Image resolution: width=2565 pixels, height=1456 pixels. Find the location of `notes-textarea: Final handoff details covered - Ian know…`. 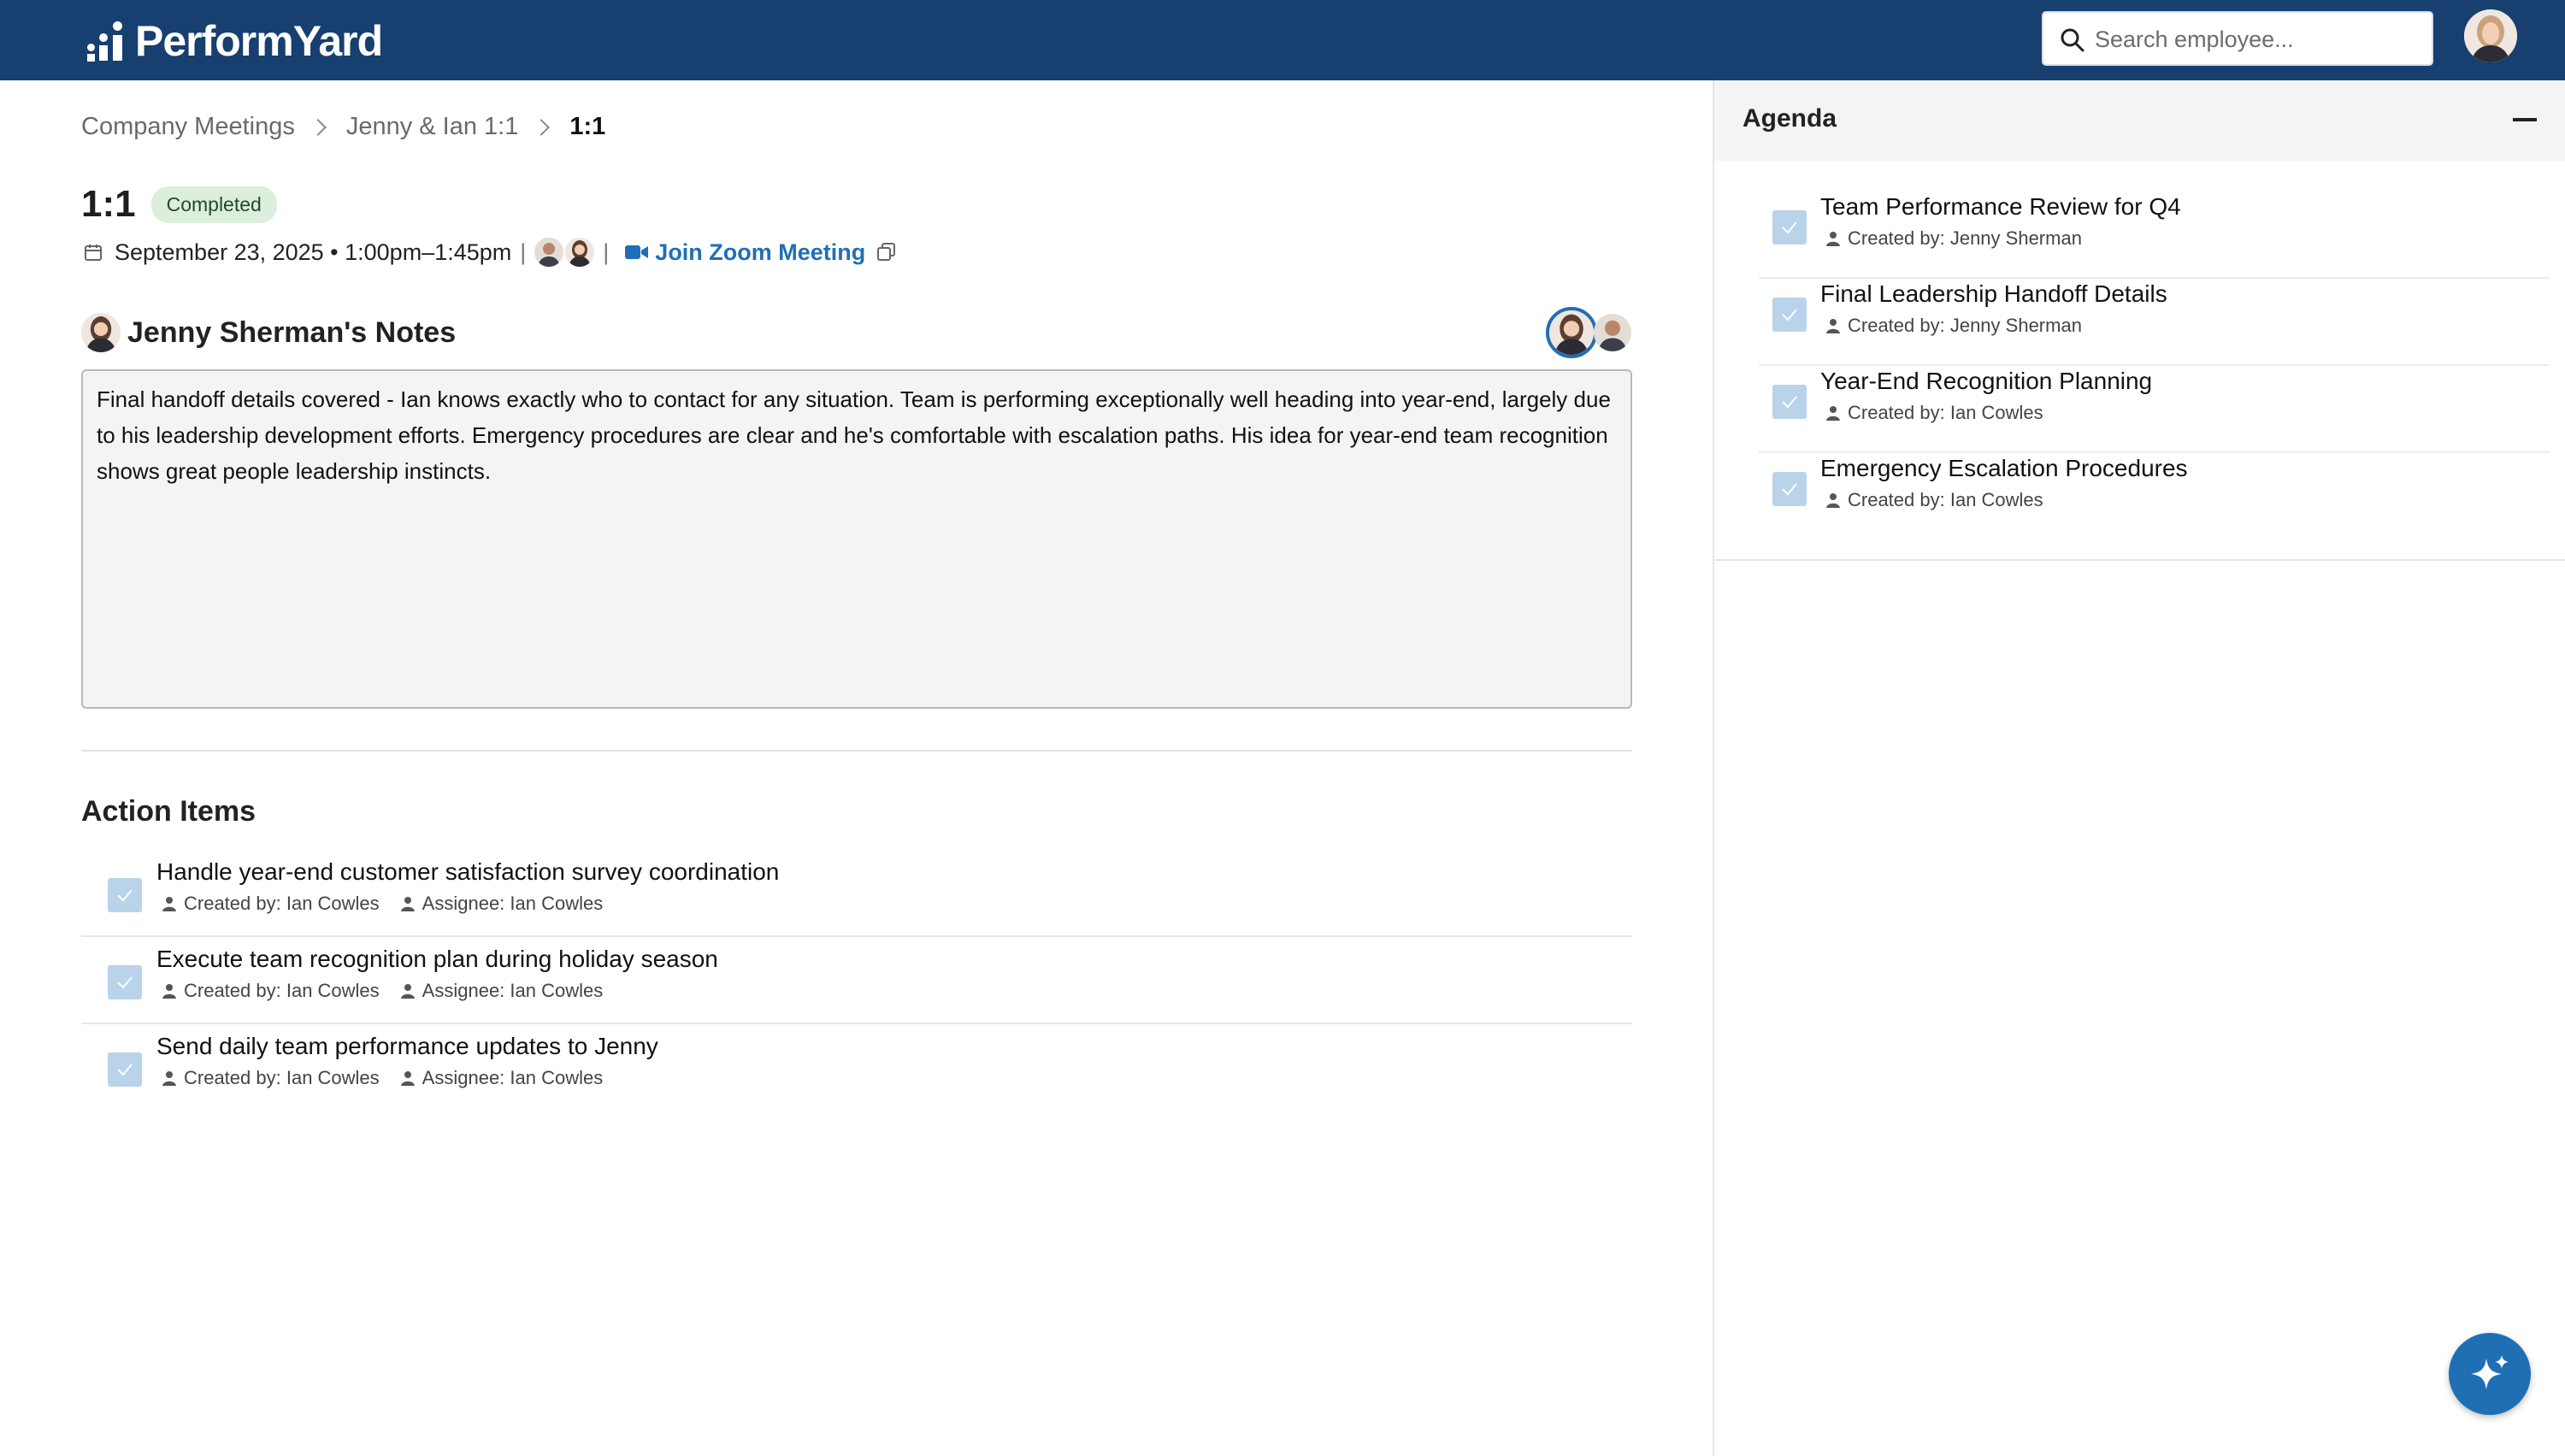

notes-textarea: Final handoff details covered - Ian know… is located at coordinates (856, 539).